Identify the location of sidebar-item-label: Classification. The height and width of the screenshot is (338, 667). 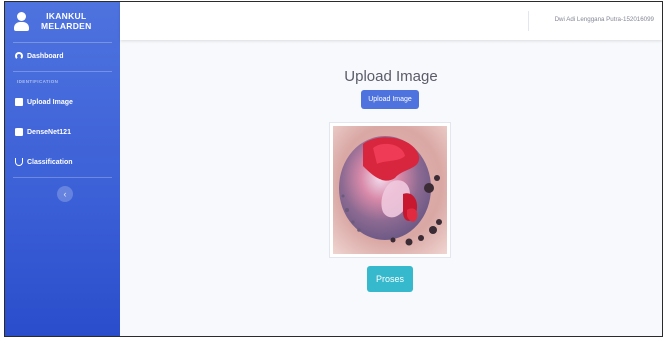
(50, 162).